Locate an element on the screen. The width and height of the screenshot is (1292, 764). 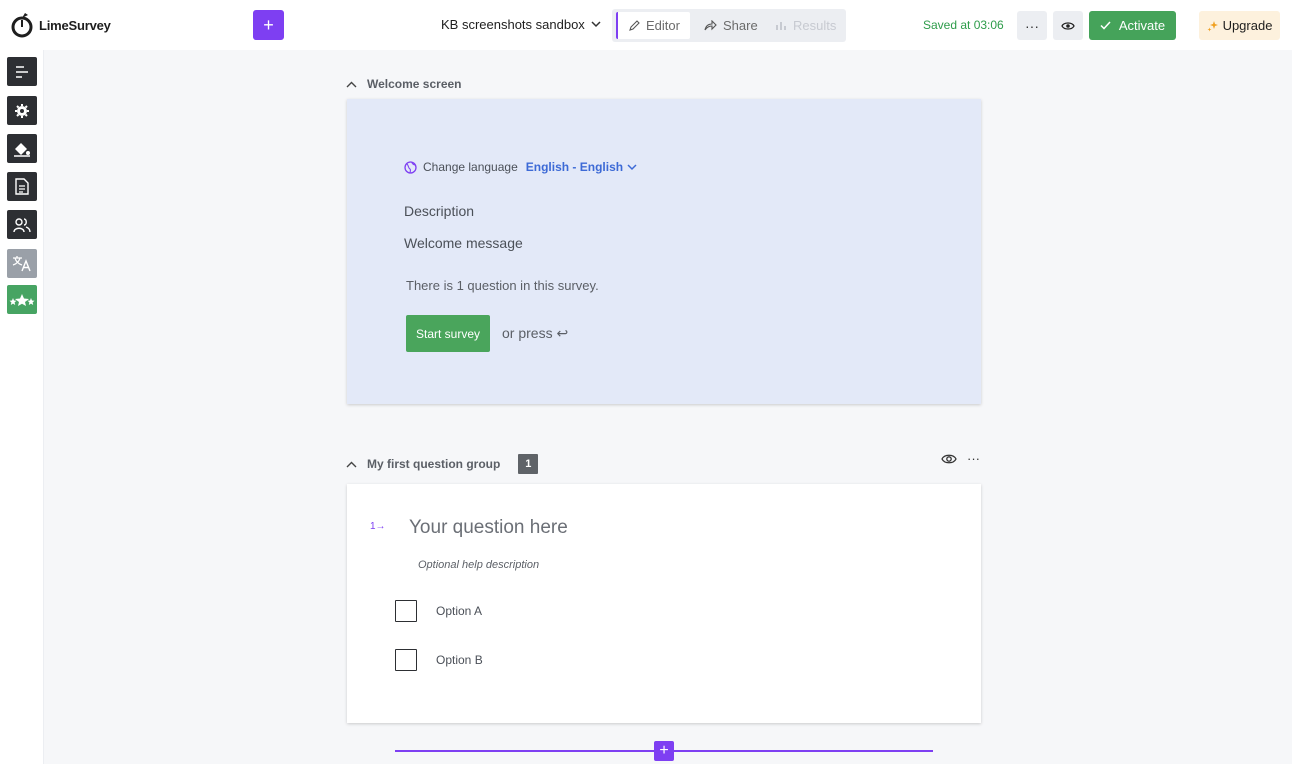
sparkle-icon is located at coordinates (1212, 25).